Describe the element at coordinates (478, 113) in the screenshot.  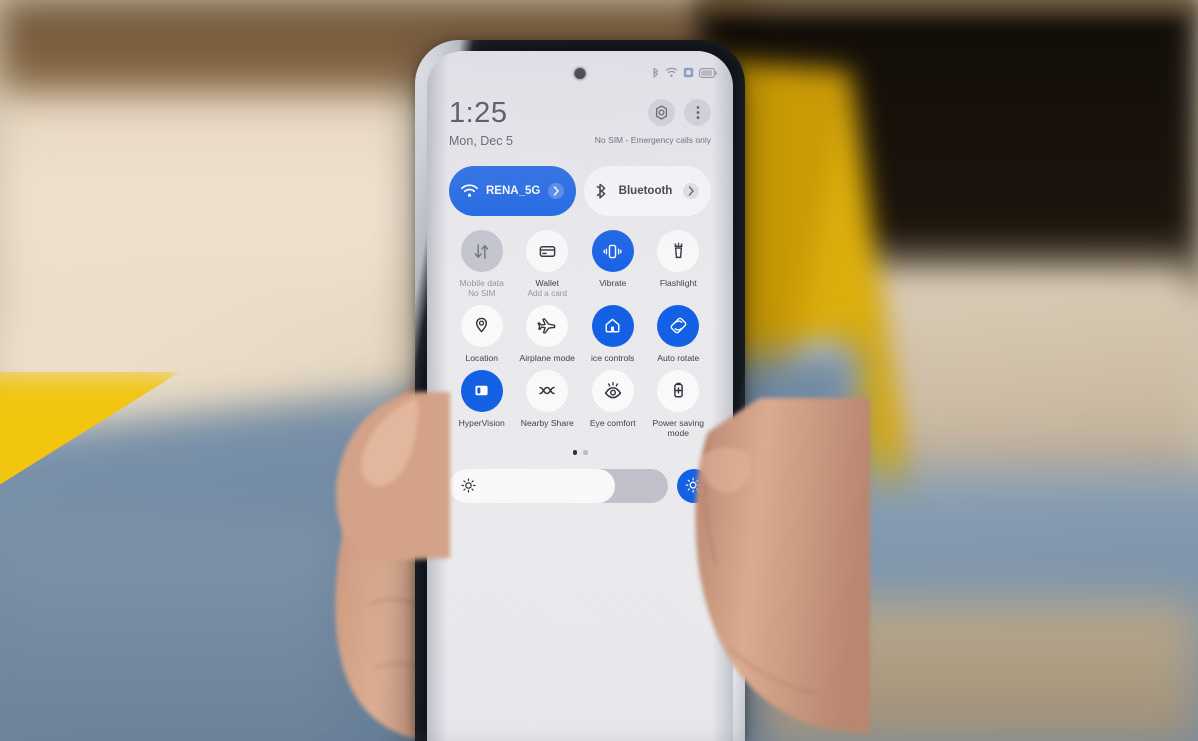
I see `clock-time: 1:25` at that location.